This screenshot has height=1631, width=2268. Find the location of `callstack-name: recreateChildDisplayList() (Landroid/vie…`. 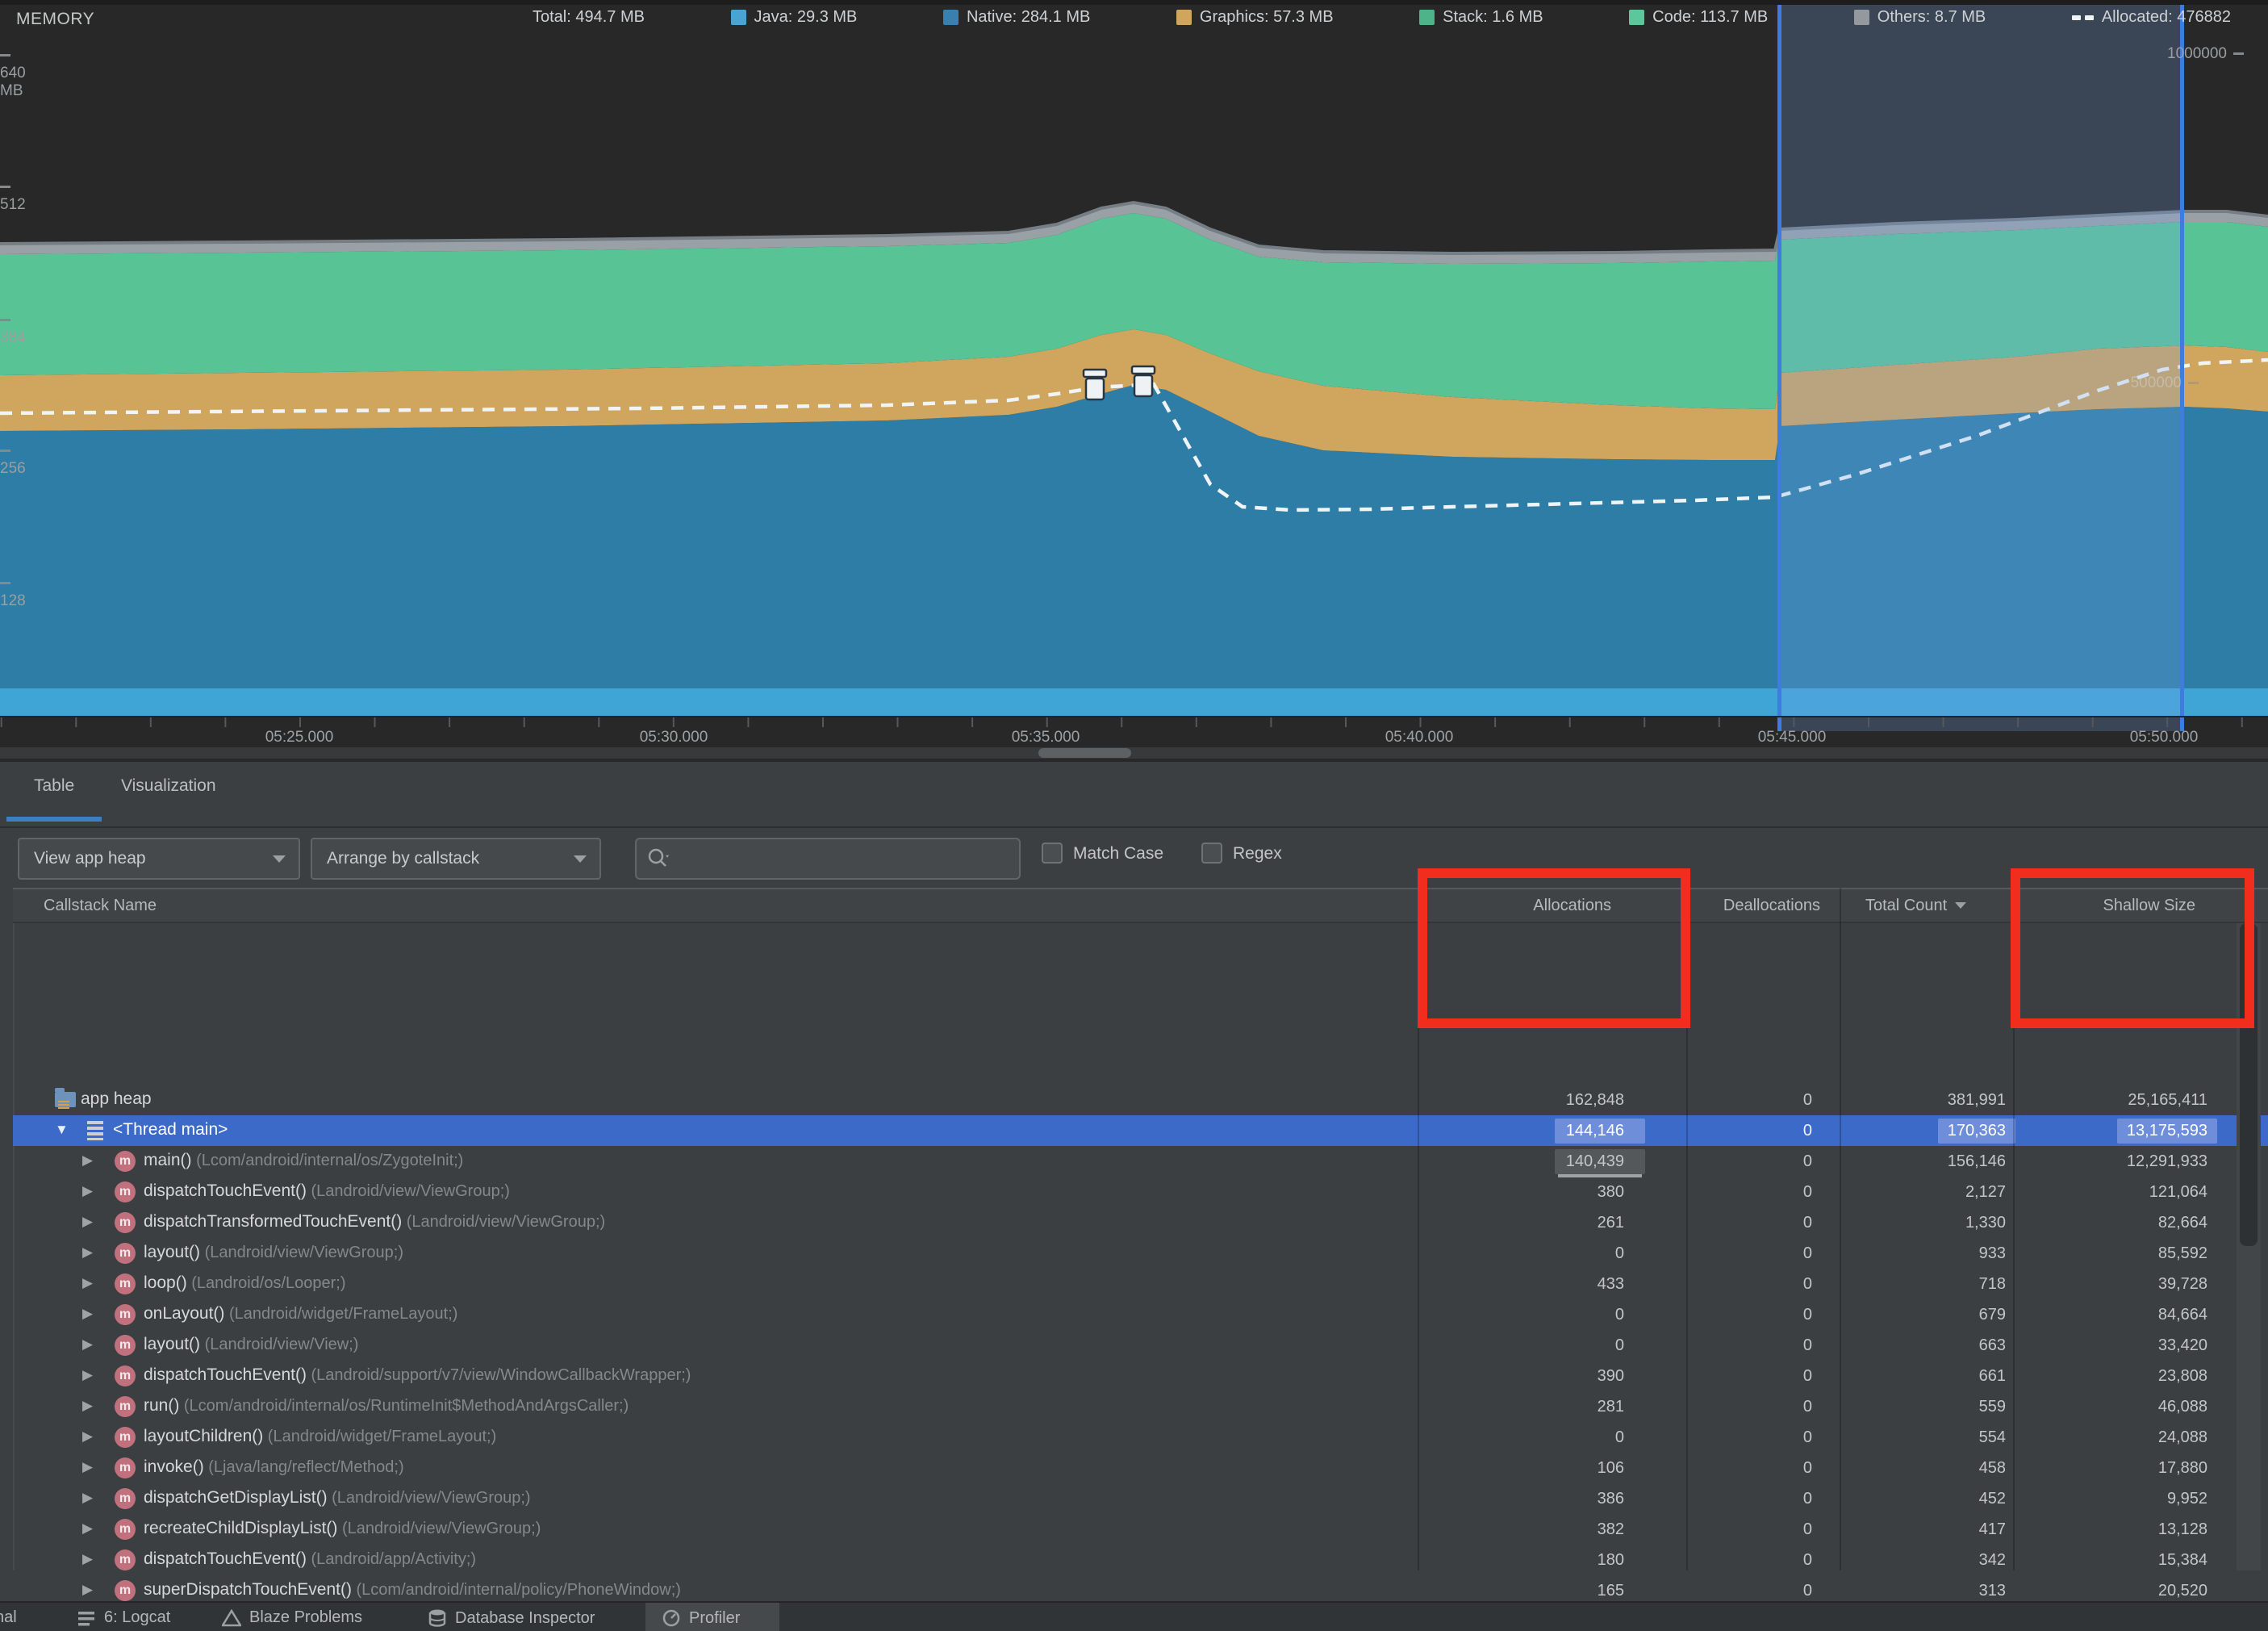

callstack-name: recreateChildDisplayList() (Landroid/vie… is located at coordinates (342, 1528).